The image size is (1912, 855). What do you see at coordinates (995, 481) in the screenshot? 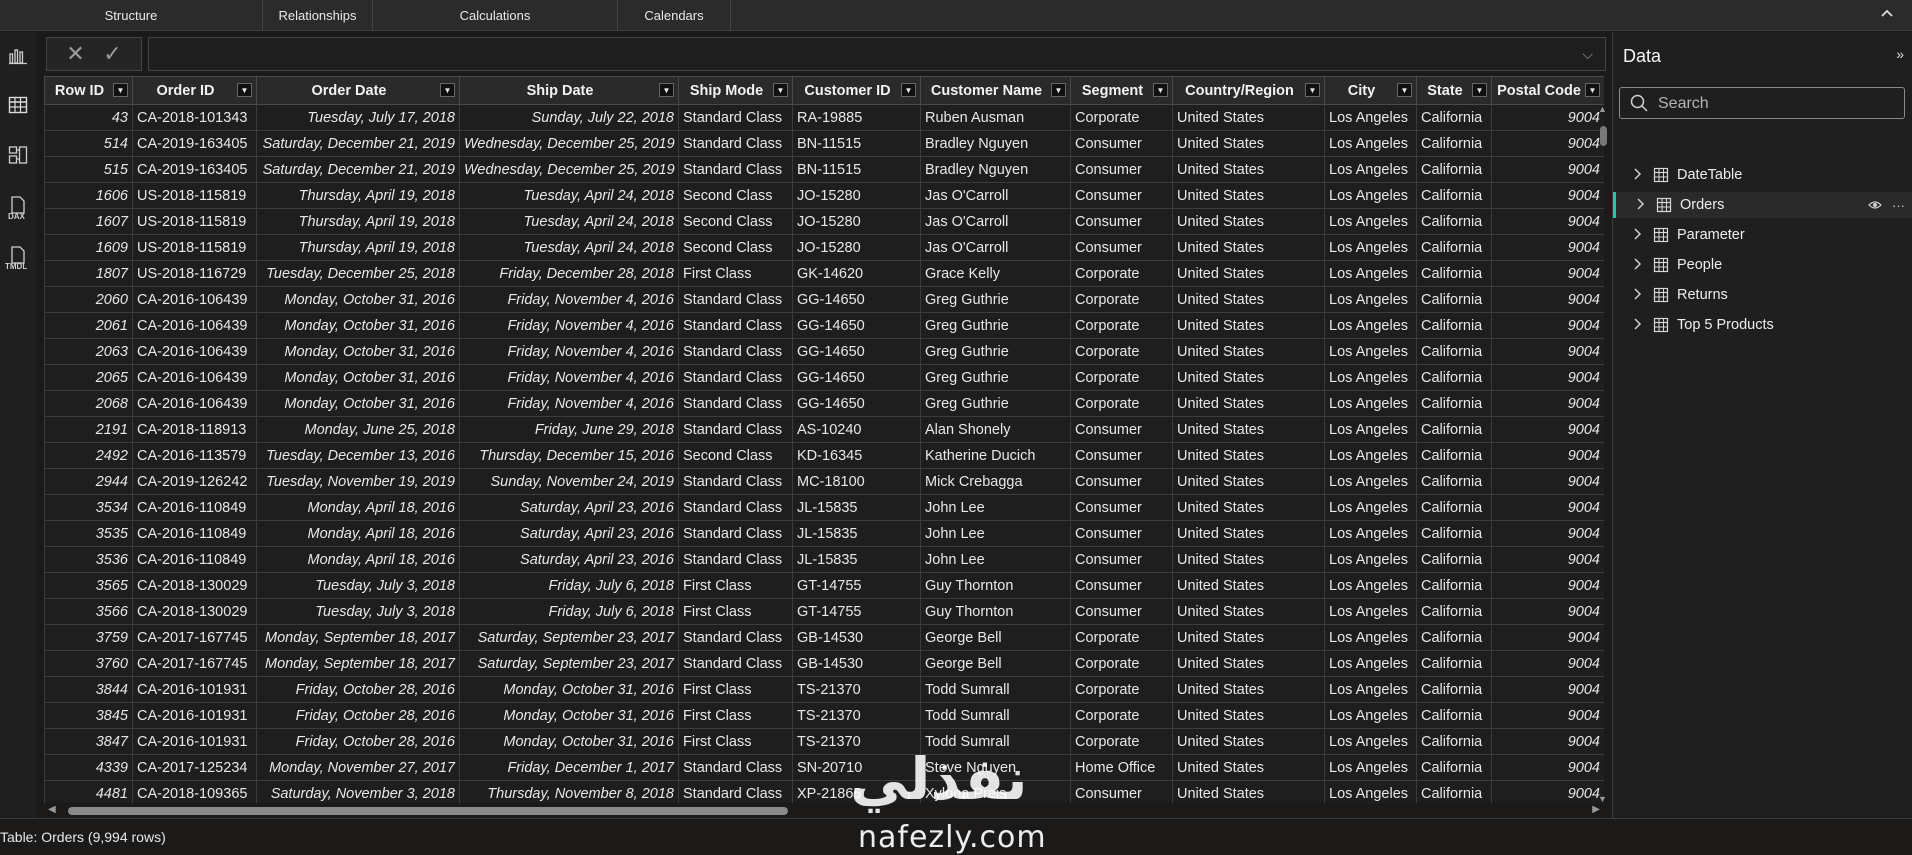
I see `table-cell: Mick Crebagga` at bounding box center [995, 481].